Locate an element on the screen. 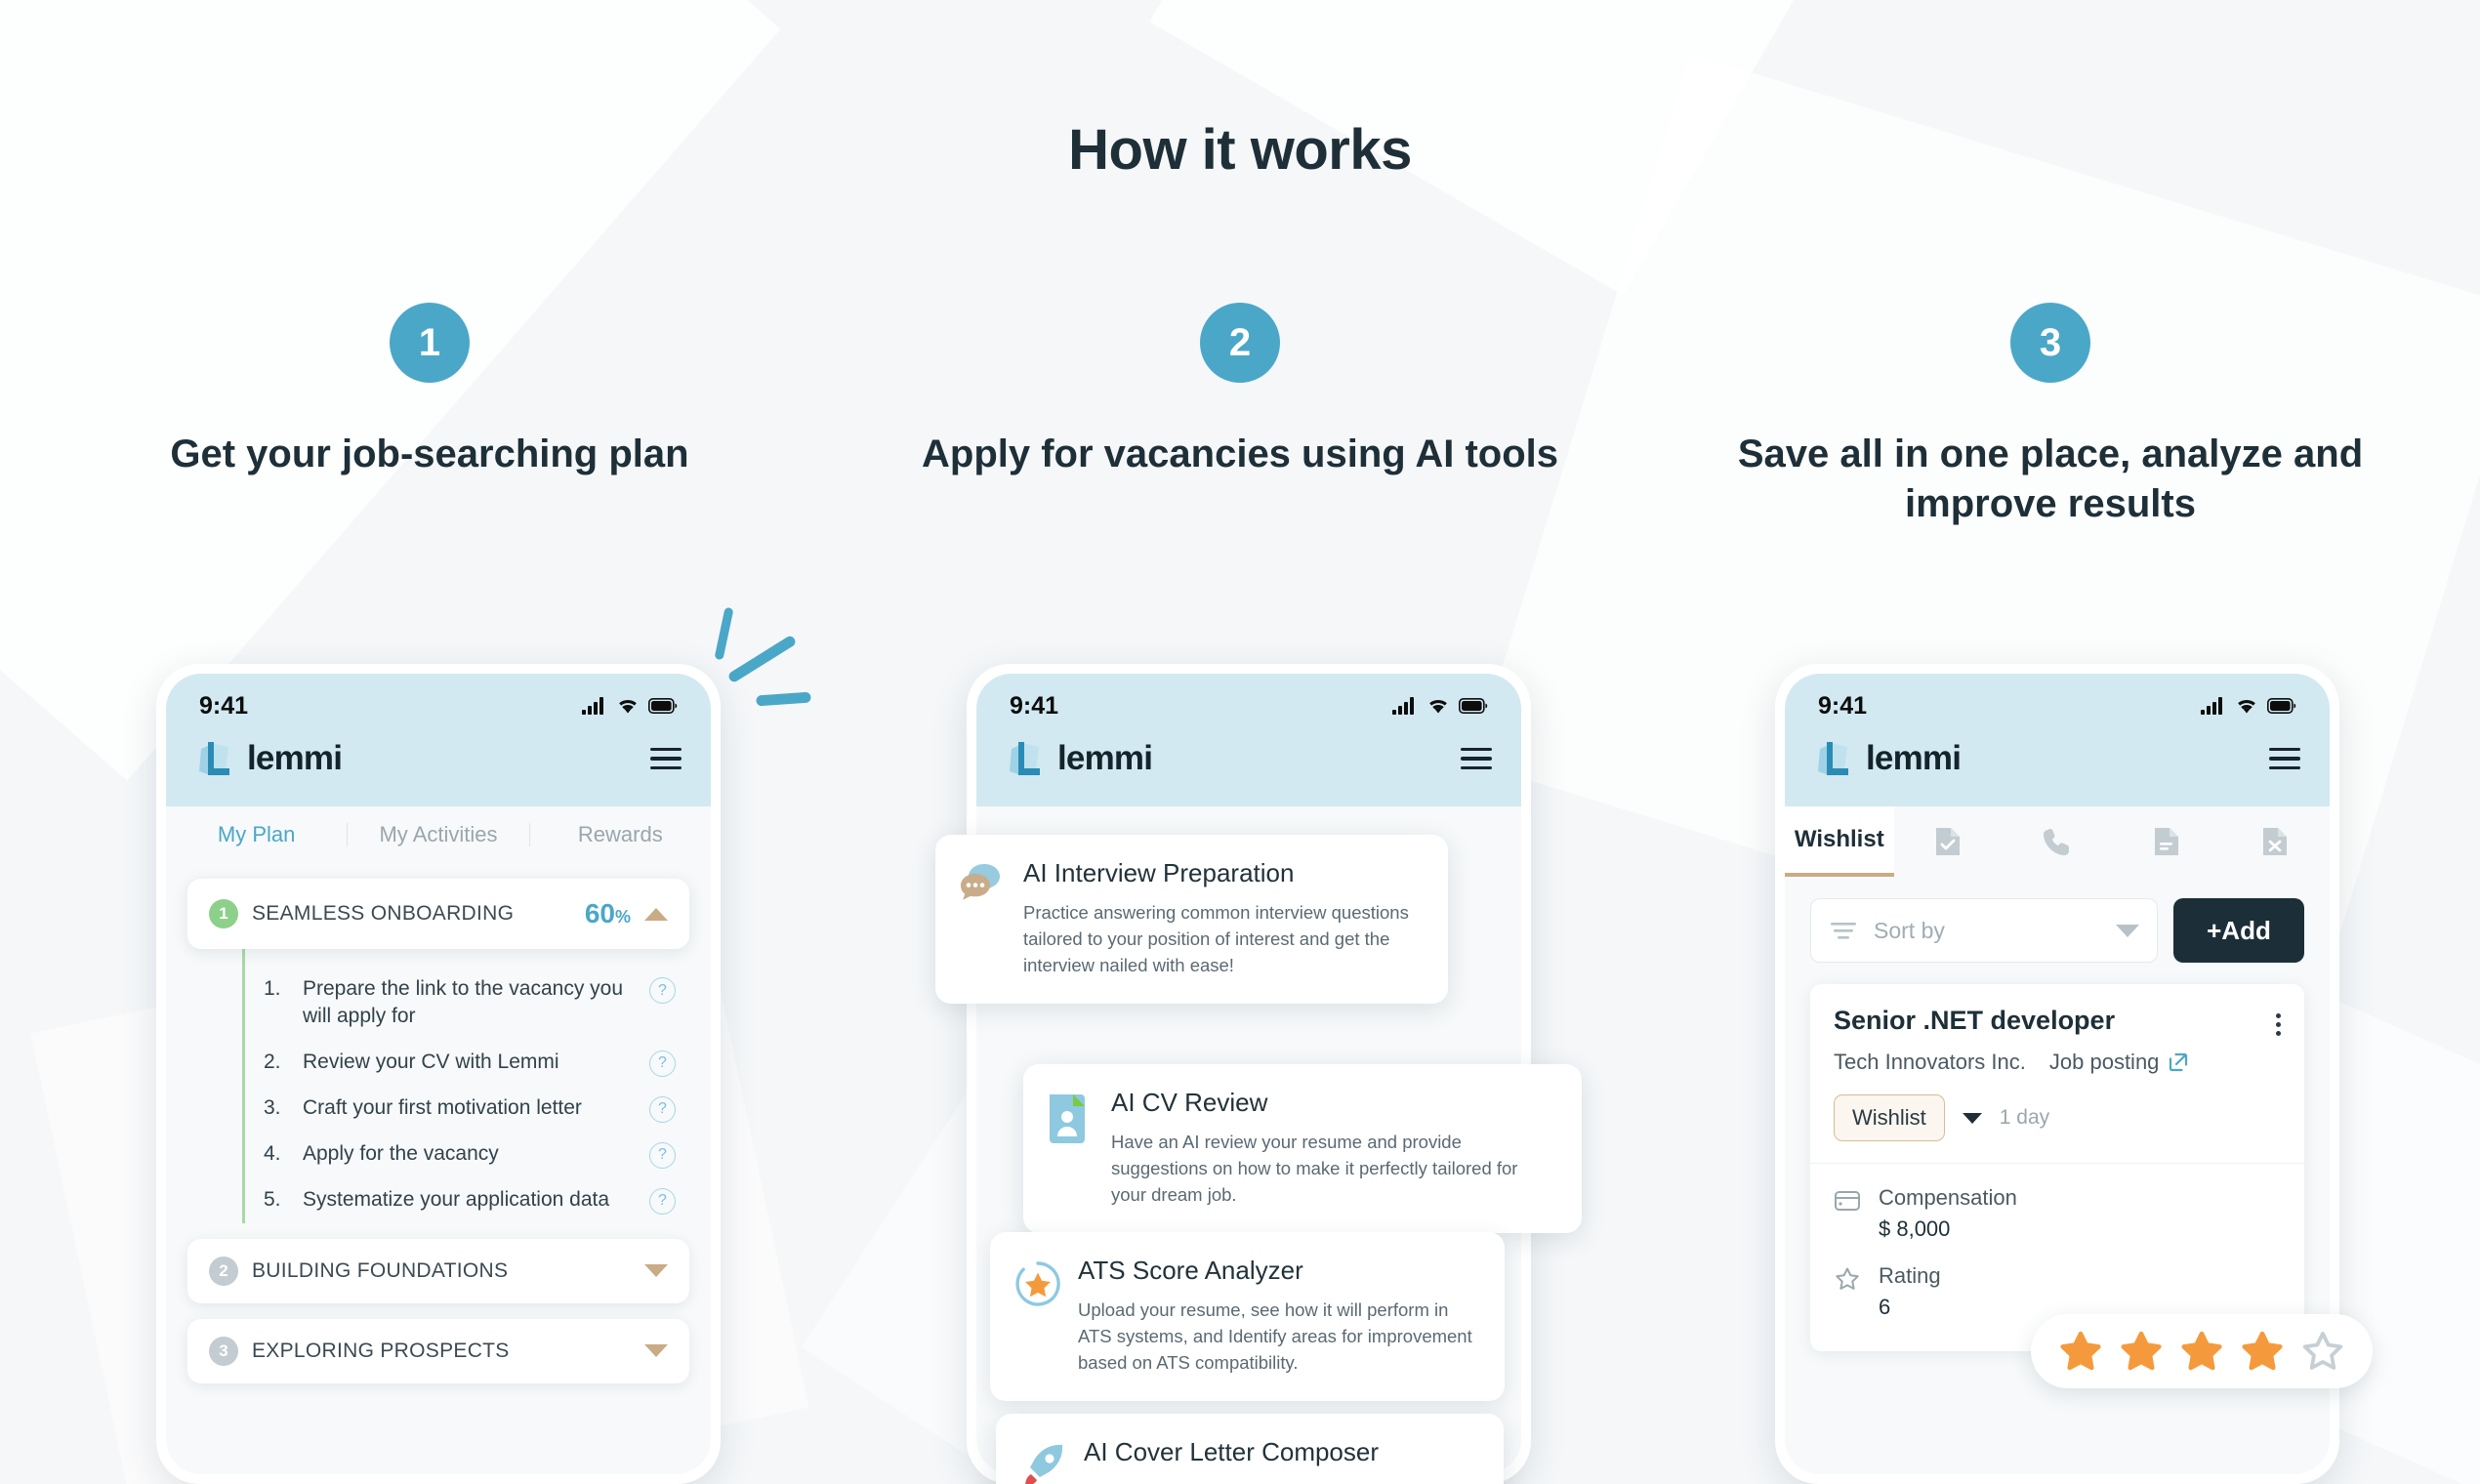  feature-card-ai-cover-letter-composer: AI Cover Letter Composer is located at coordinates (1250, 1449).